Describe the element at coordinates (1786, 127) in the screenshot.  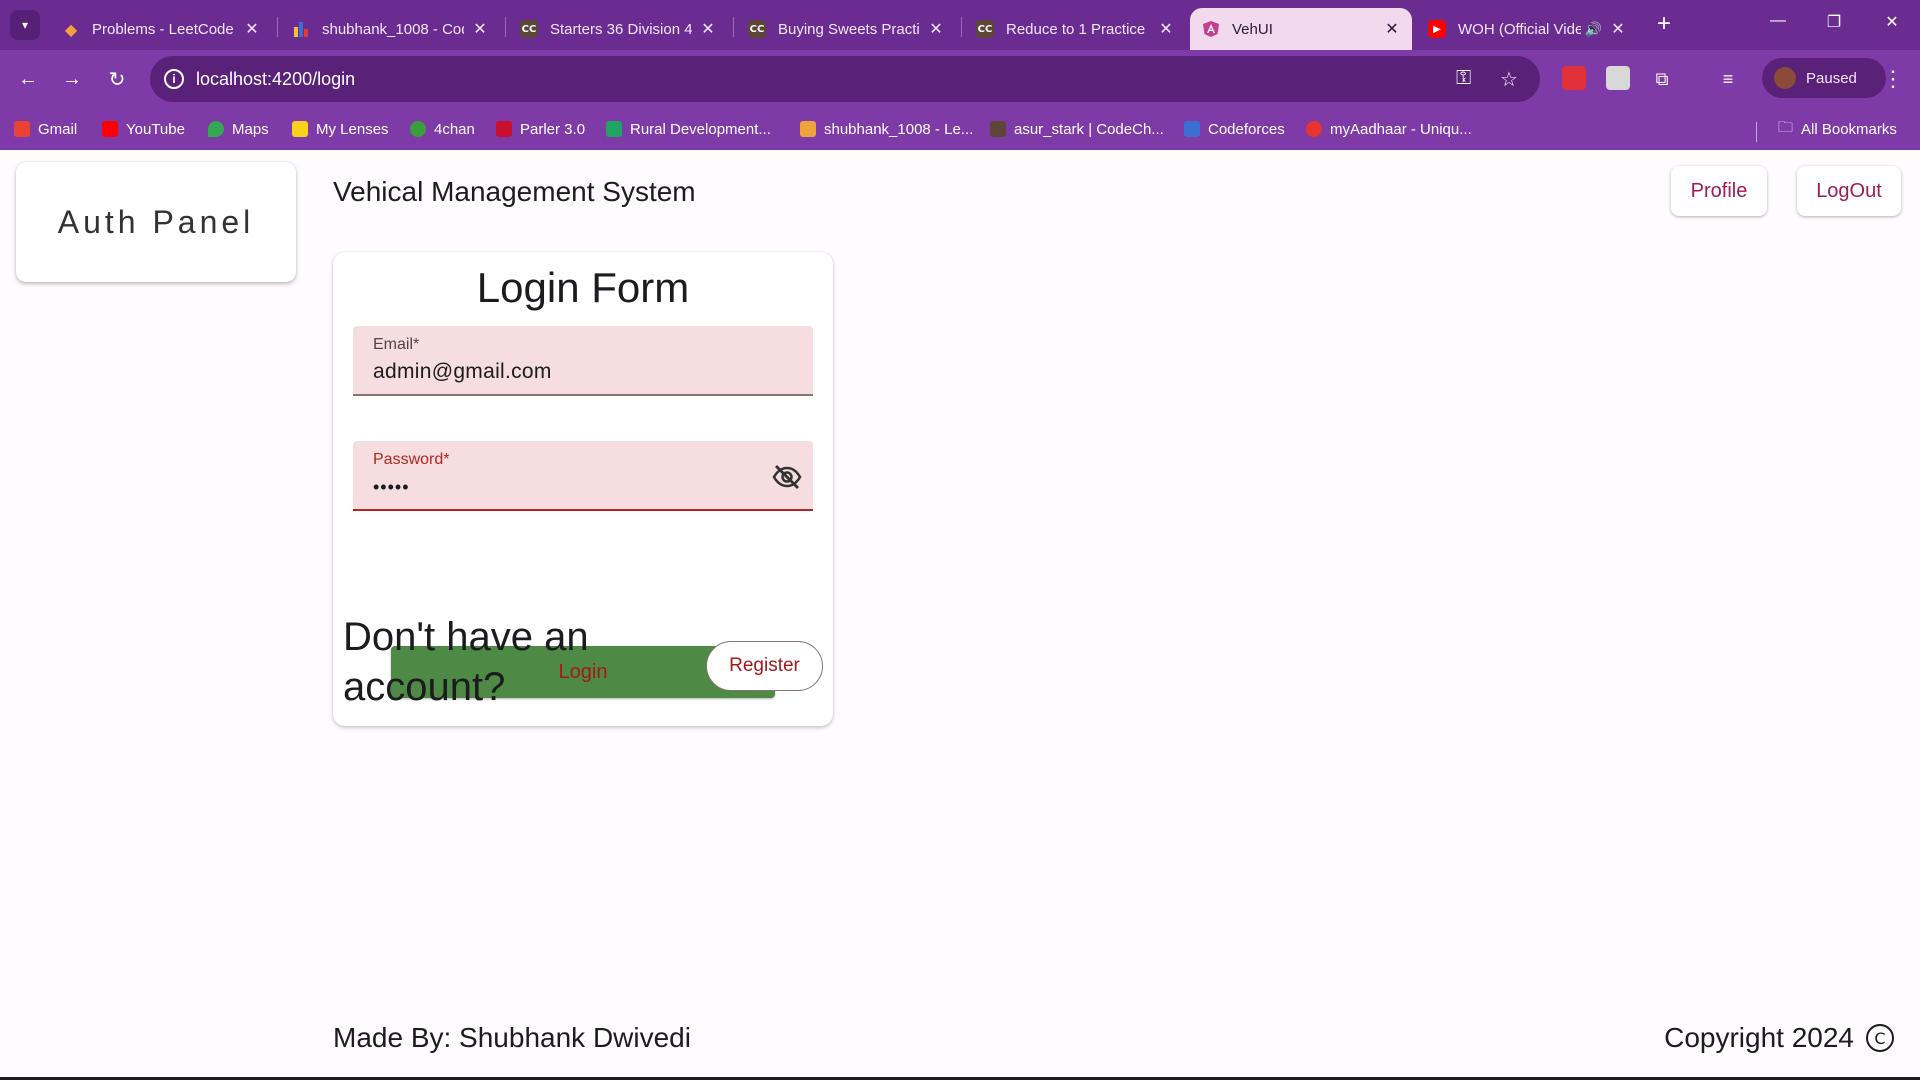
I see `folder-icon: 🗀` at that location.